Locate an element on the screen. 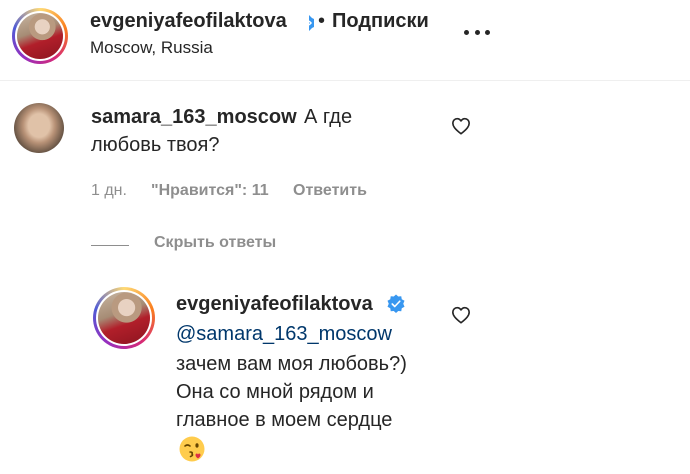 This screenshot has height=474, width=690. author-username: evgeniyafeofilaktova is located at coordinates (188, 21).